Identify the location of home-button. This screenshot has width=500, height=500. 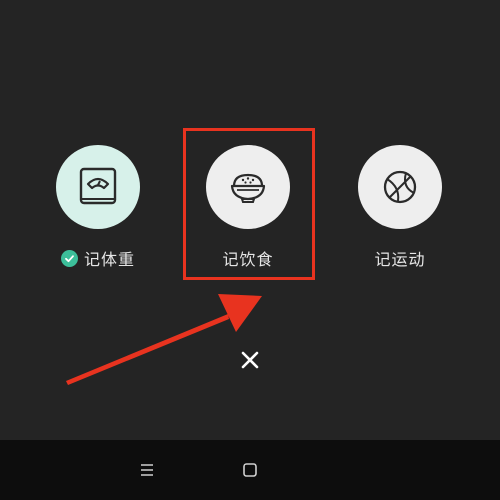
(250, 470).